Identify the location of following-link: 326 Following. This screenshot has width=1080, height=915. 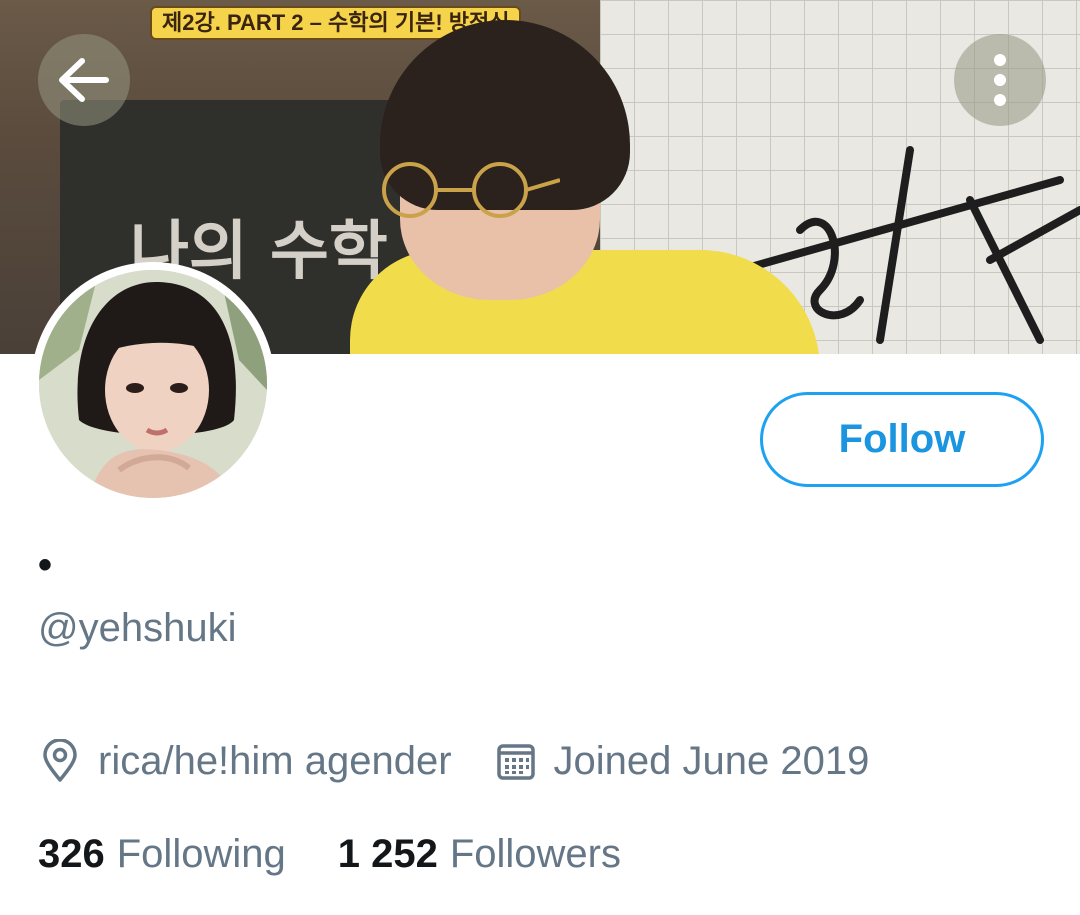
(162, 854).